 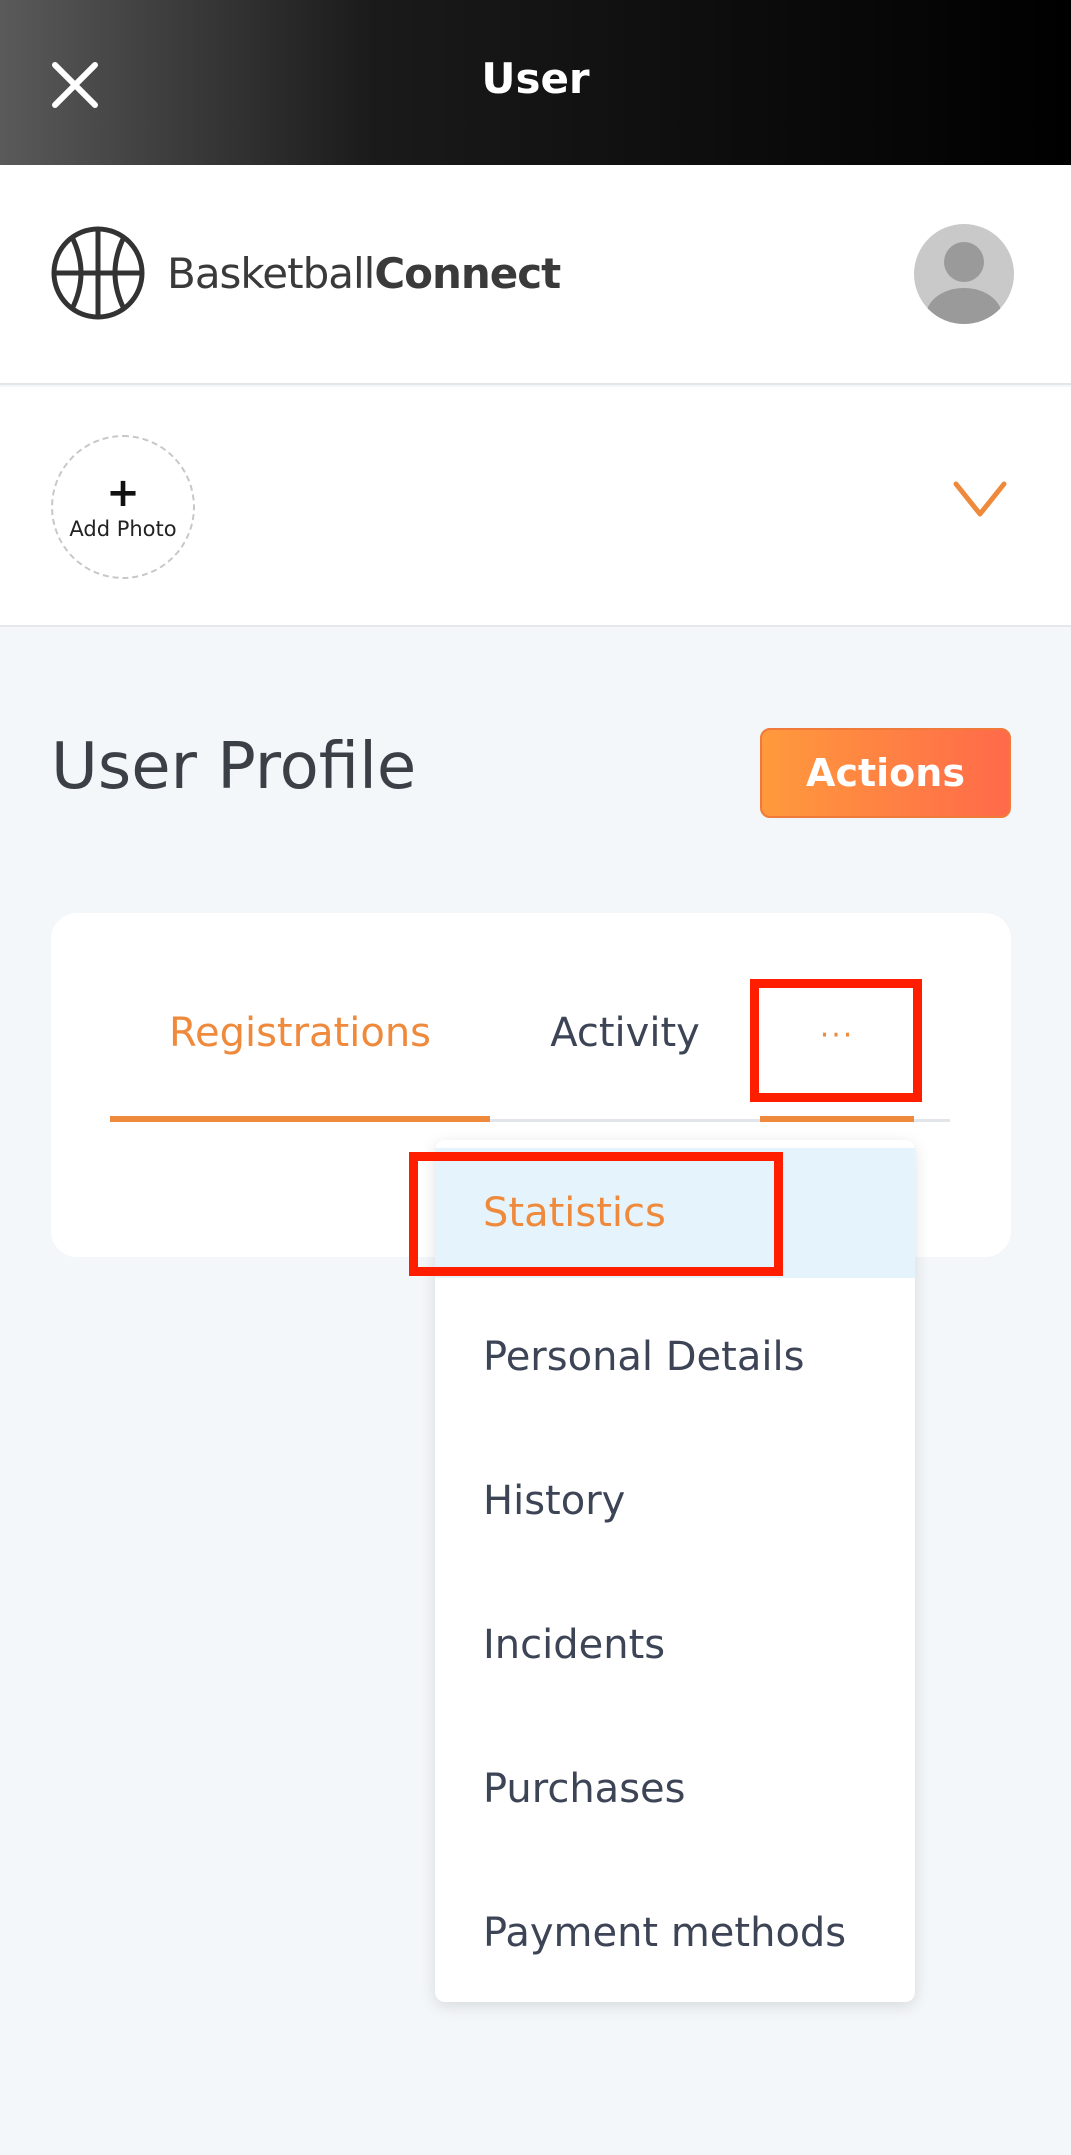 What do you see at coordinates (234, 767) in the screenshot?
I see `page-title: User Profile` at bounding box center [234, 767].